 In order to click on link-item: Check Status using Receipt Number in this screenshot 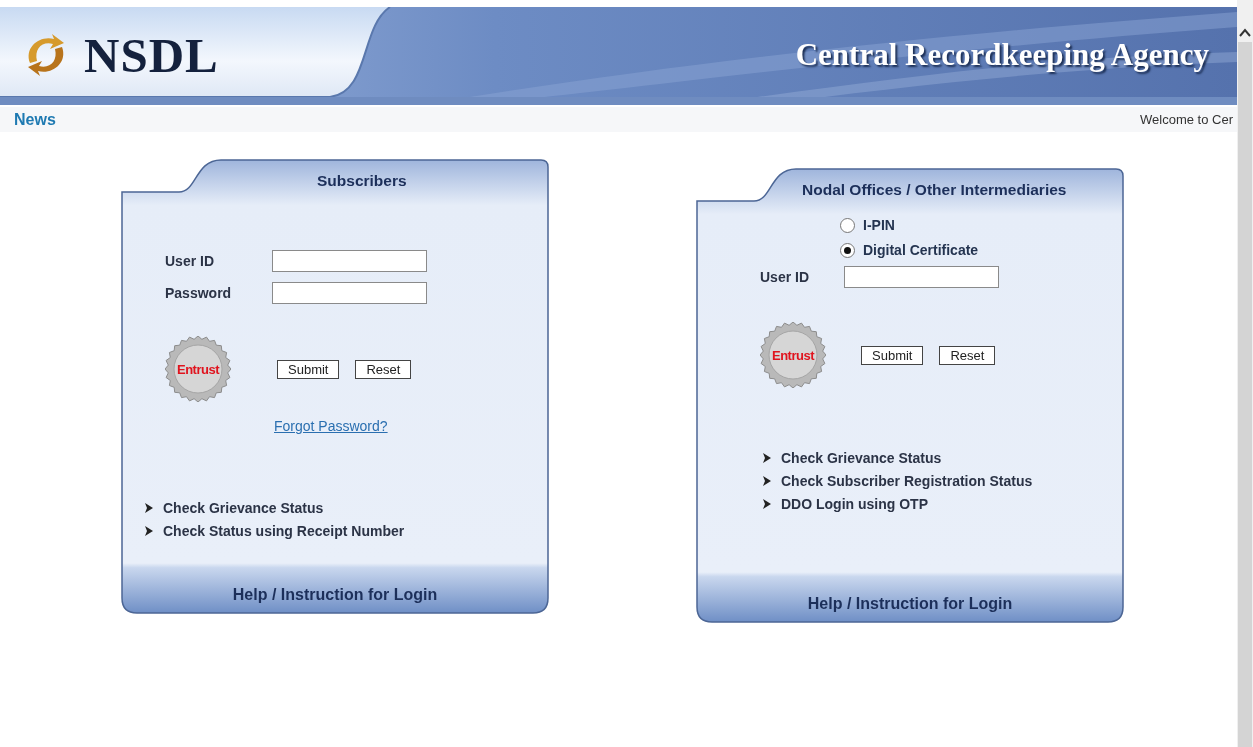, I will do `click(284, 531)`.